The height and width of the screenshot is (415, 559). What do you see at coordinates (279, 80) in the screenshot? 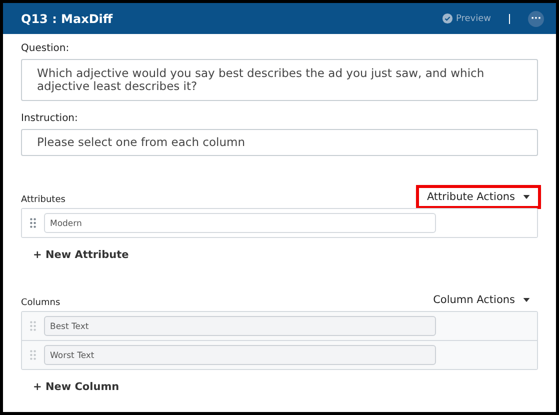
I see `question-field: Which adjective would you say best describes the ad you just saw, and which adjective least describes it?` at bounding box center [279, 80].